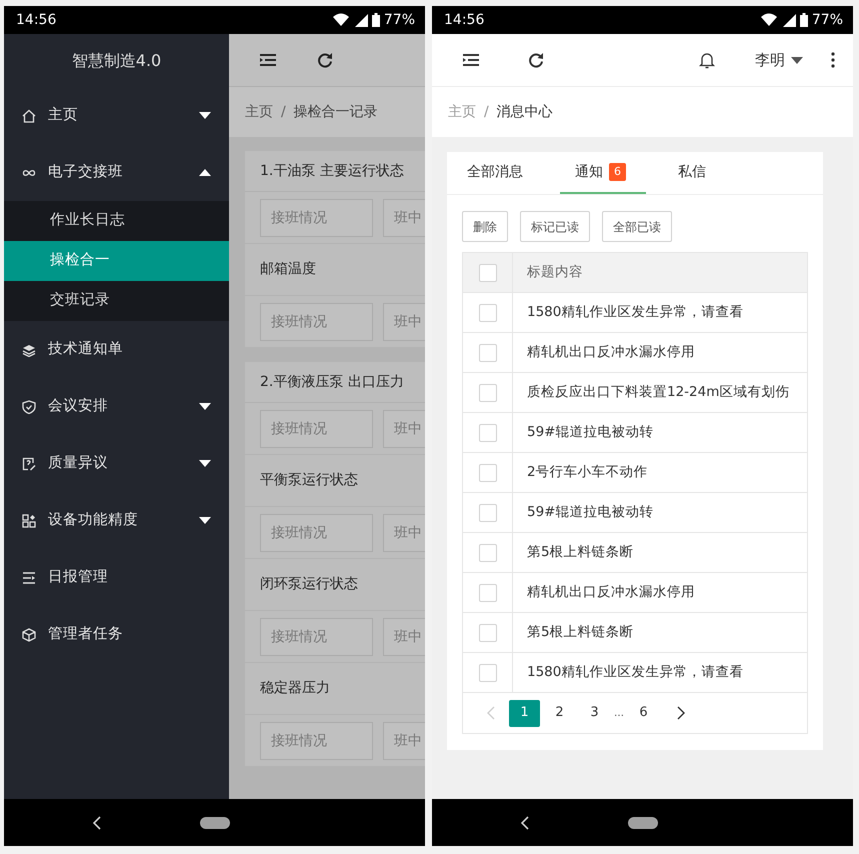 This screenshot has height=854, width=859. What do you see at coordinates (116, 115) in the screenshot?
I see `sidebar-item: 主页` at bounding box center [116, 115].